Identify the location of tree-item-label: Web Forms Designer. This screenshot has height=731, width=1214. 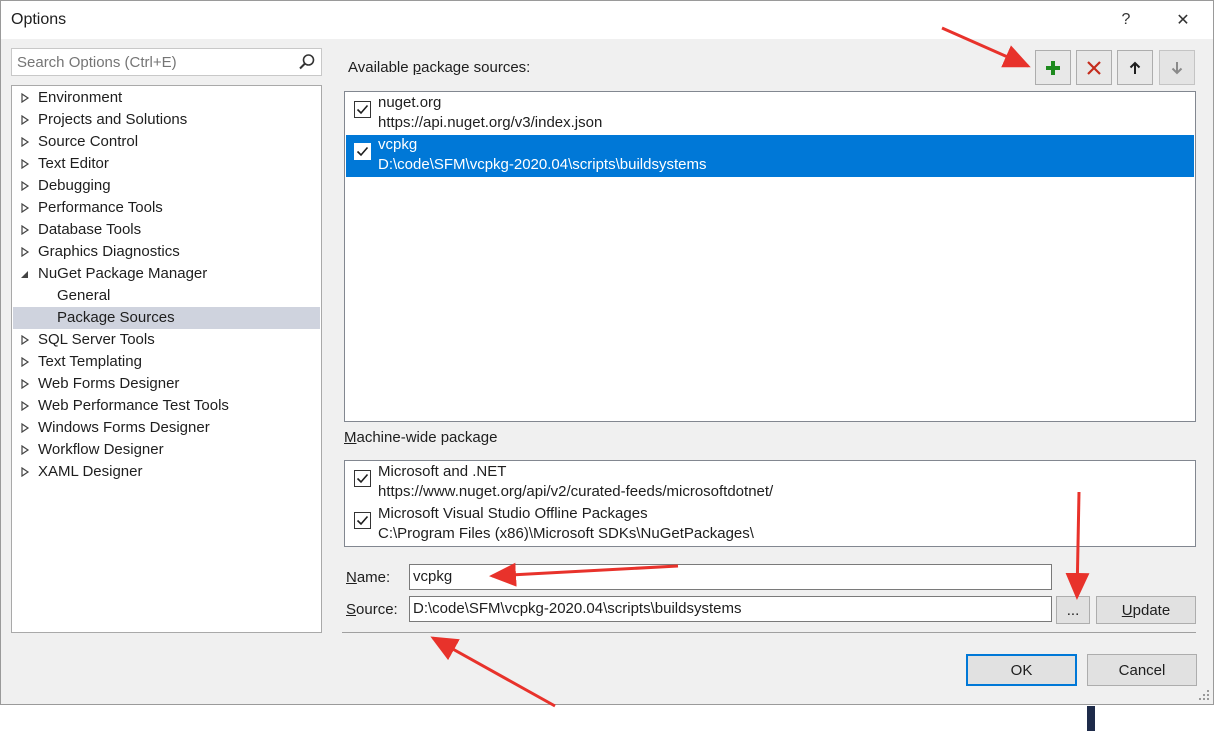
(109, 383).